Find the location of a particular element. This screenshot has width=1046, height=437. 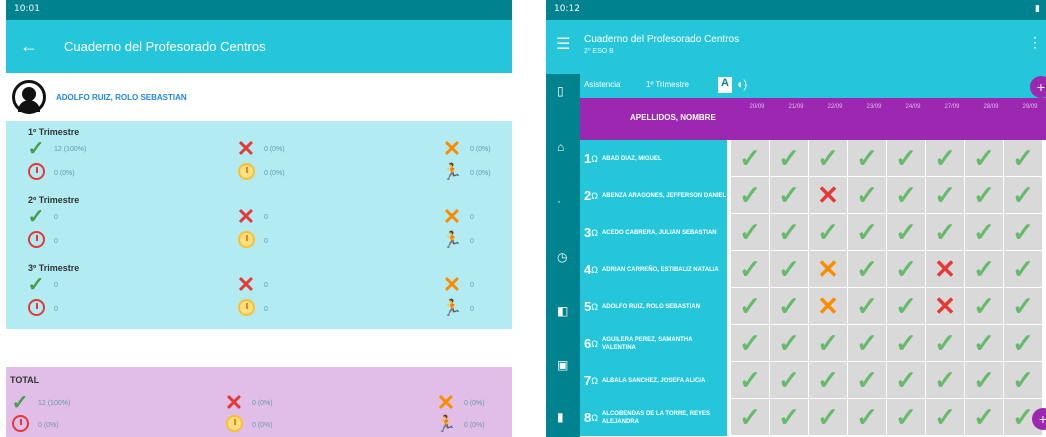

student-cell: 5 Ω ADOLFO RUIZ, ROLO SEBASTIAN is located at coordinates (655, 306).